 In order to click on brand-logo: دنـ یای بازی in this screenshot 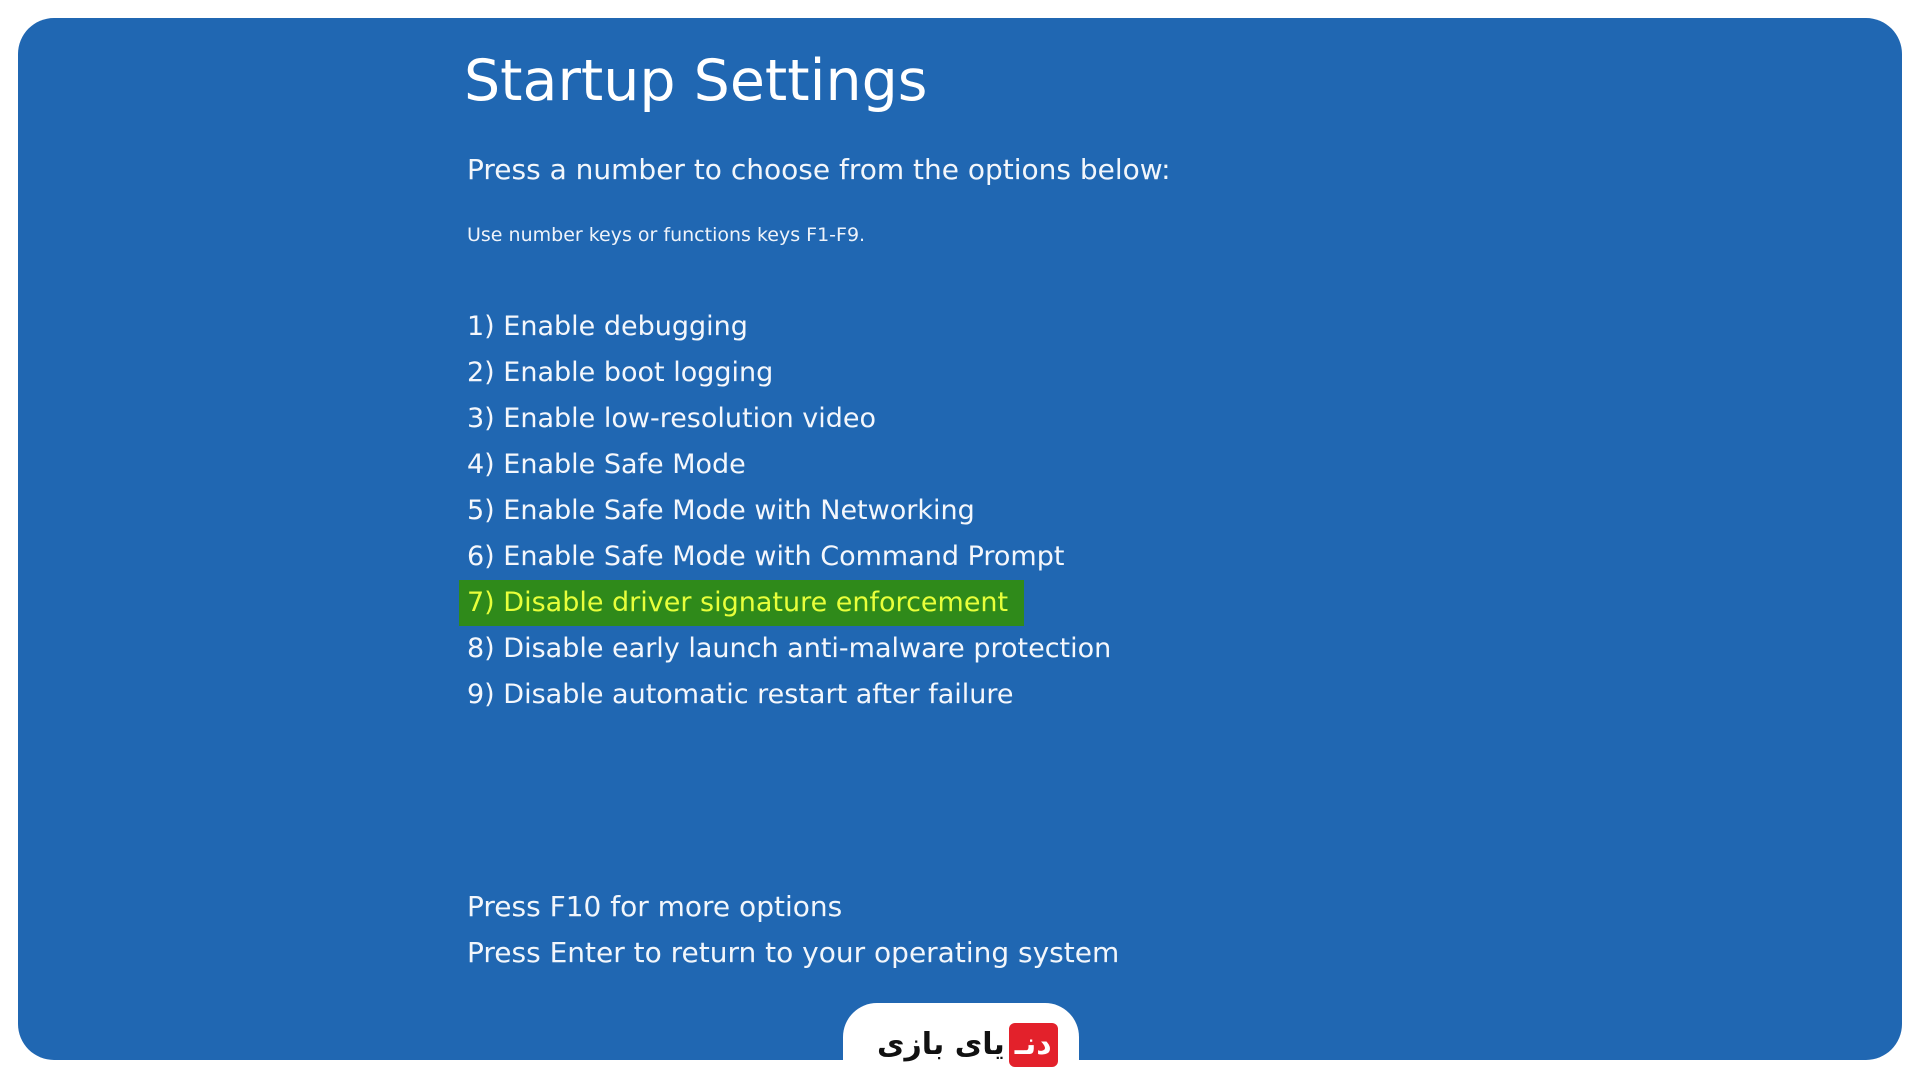, I will do `click(965, 1045)`.